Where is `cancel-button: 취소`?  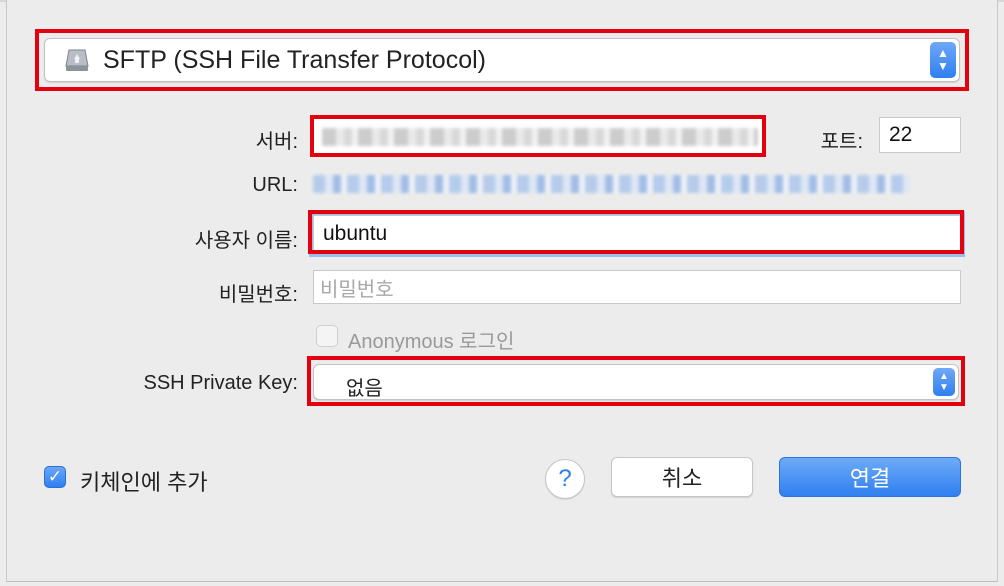
cancel-button: 취소 is located at coordinates (682, 477).